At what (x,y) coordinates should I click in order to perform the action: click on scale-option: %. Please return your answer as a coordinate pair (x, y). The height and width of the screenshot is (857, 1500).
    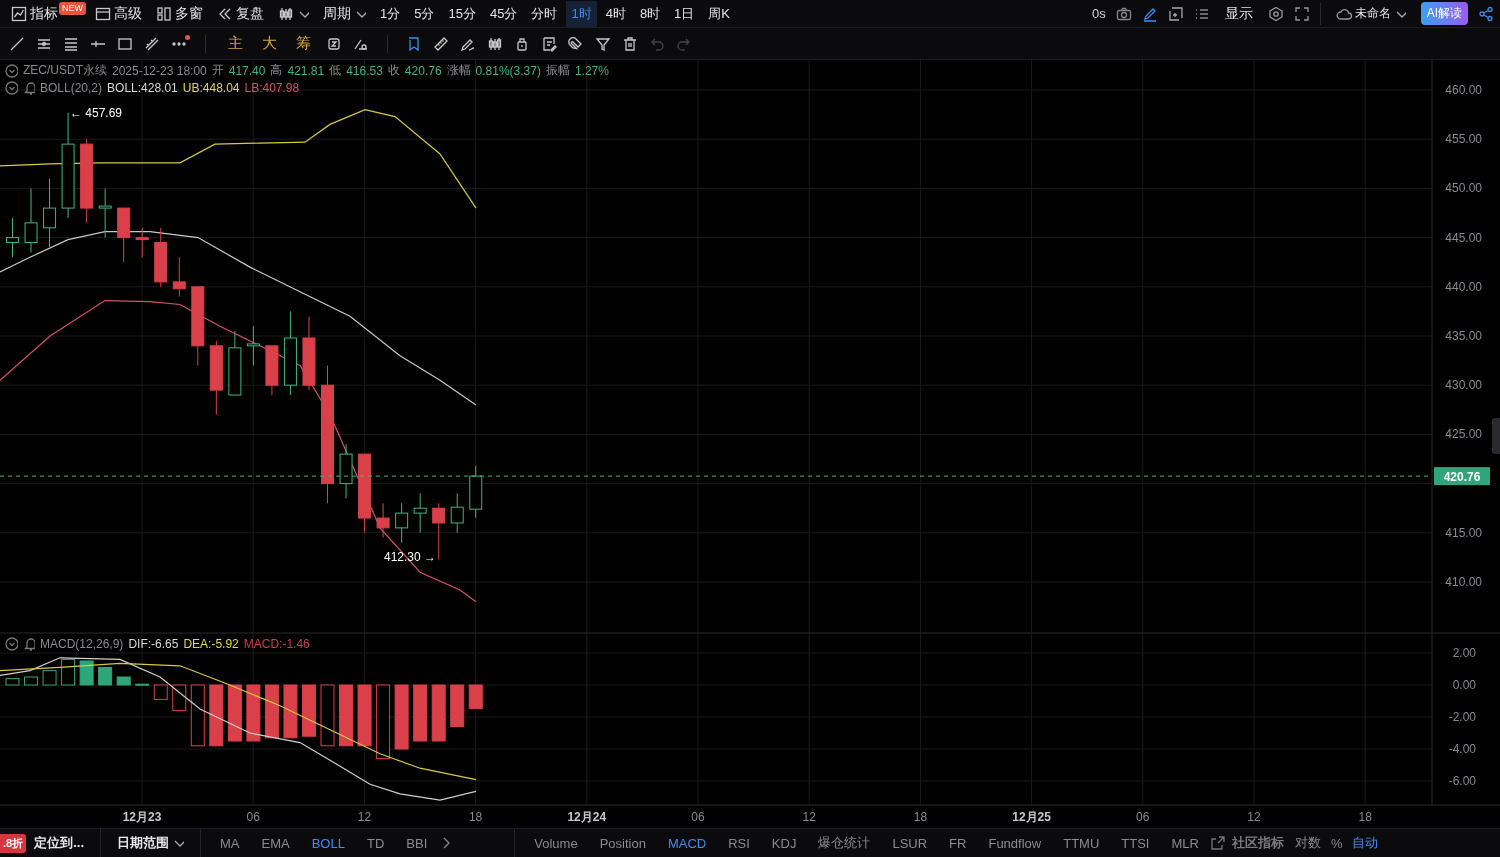
    Looking at the image, I should click on (1336, 843).